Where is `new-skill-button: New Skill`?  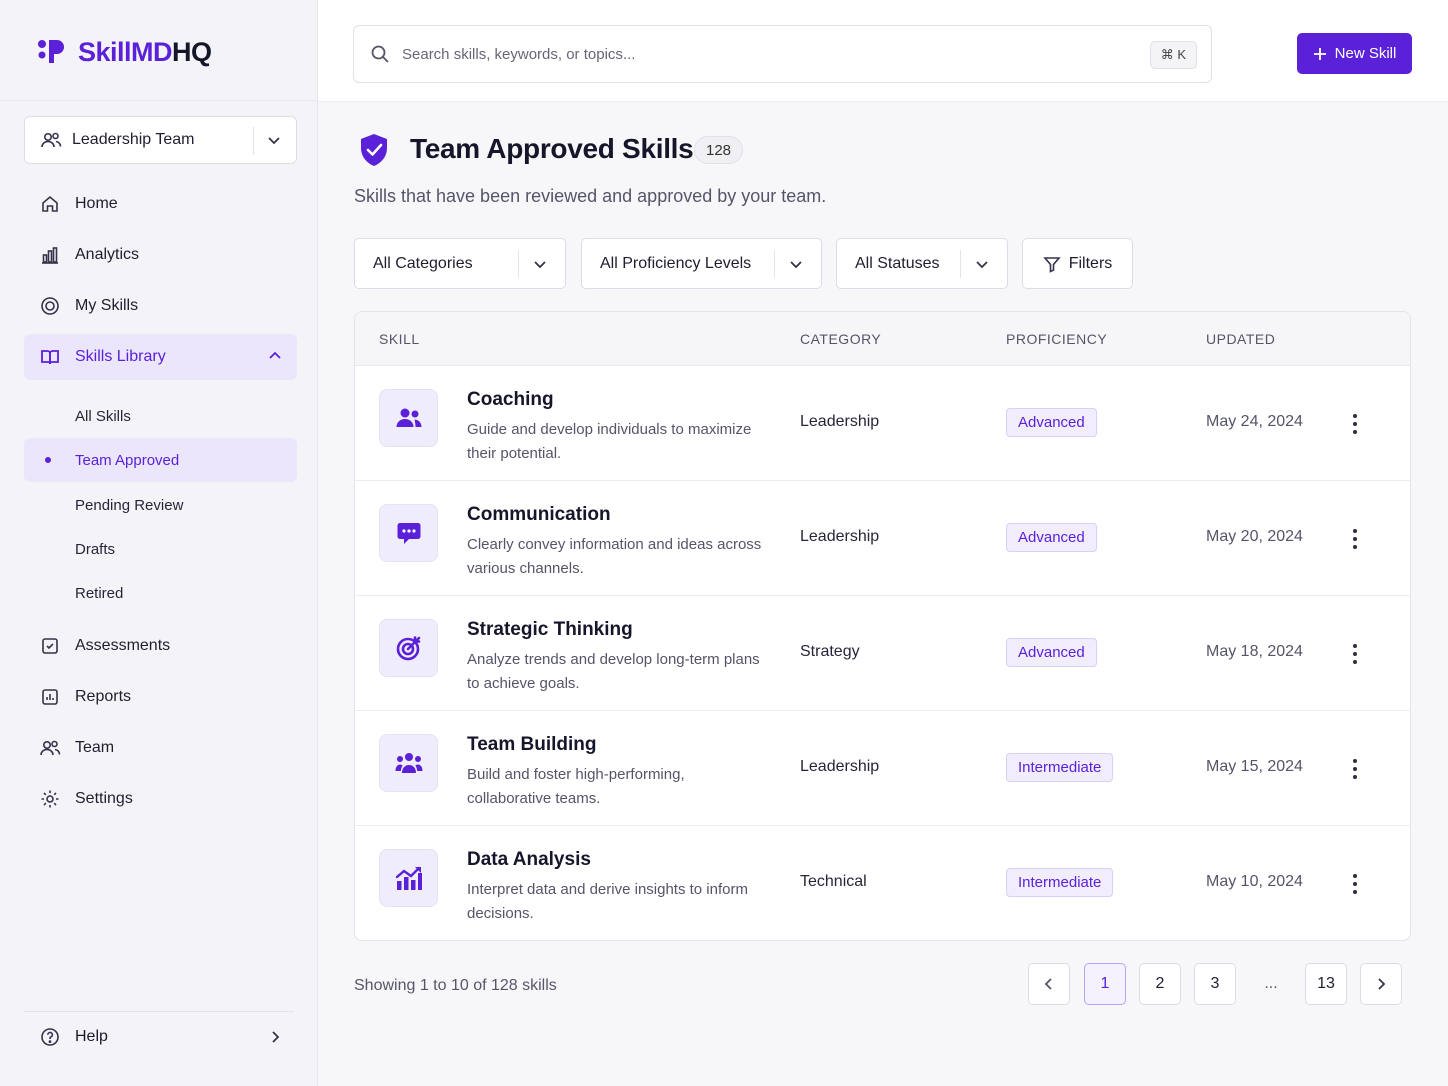
new-skill-button: New Skill is located at coordinates (1354, 53).